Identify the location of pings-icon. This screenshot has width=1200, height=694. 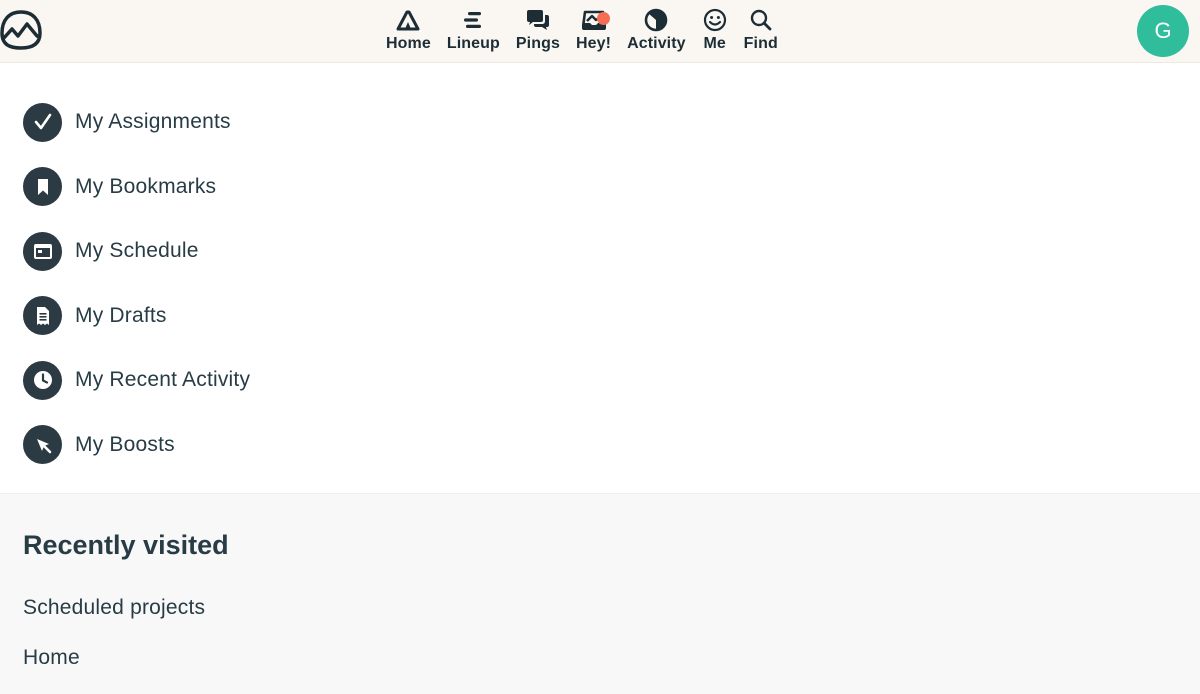
(538, 20).